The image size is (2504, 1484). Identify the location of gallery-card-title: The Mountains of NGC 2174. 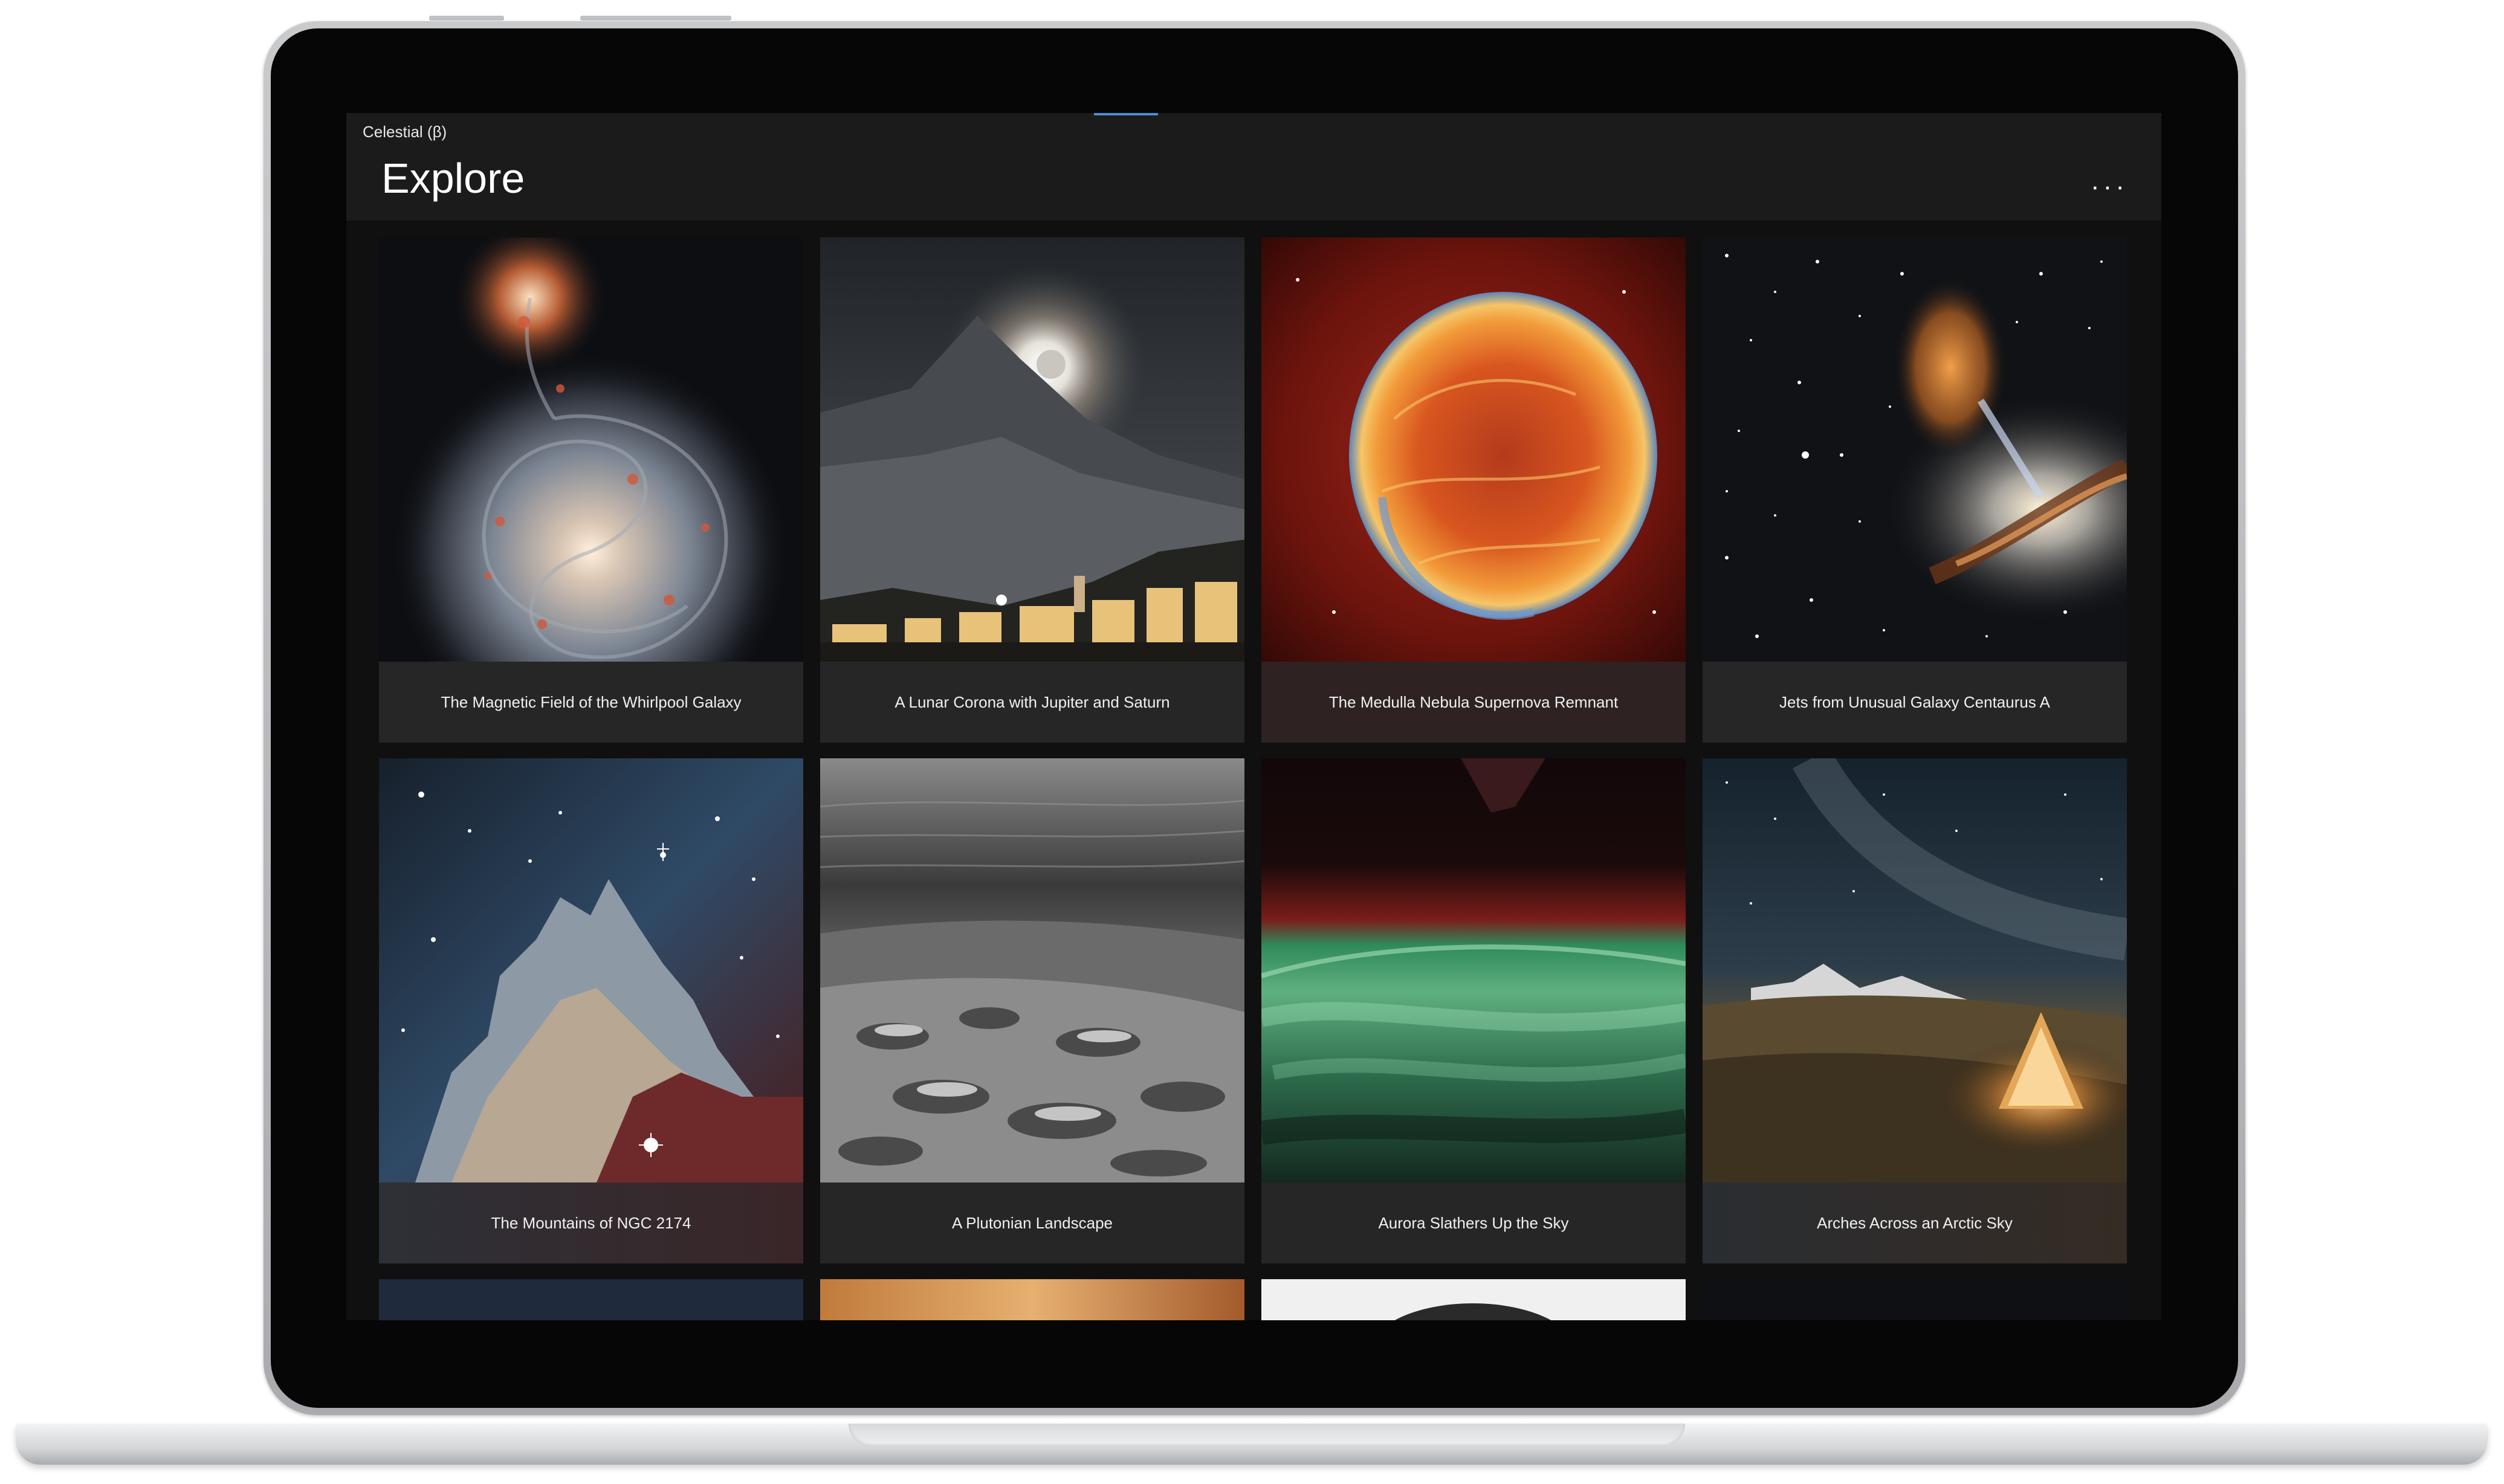
(591, 1222).